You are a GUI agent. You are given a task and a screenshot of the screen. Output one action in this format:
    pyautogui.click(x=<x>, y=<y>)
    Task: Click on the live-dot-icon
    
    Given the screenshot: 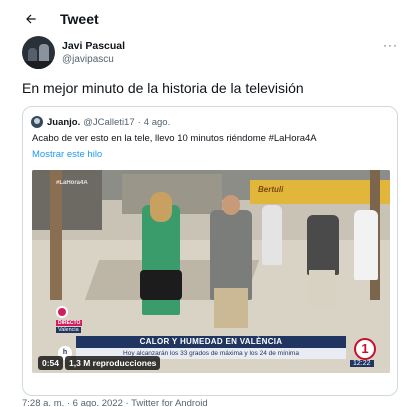 What is the action you would take?
    pyautogui.click(x=62, y=312)
    